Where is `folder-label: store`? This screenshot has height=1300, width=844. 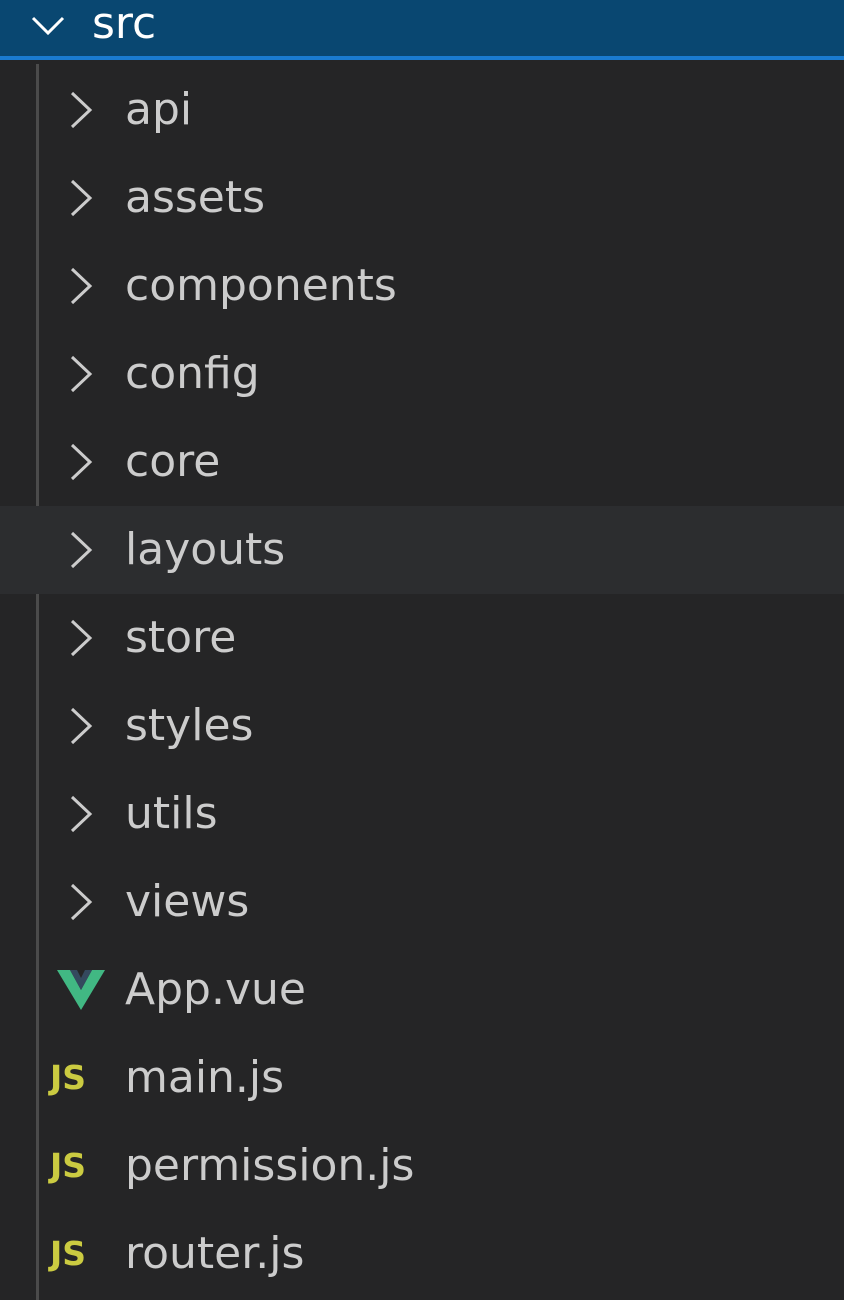 folder-label: store is located at coordinates (181, 637).